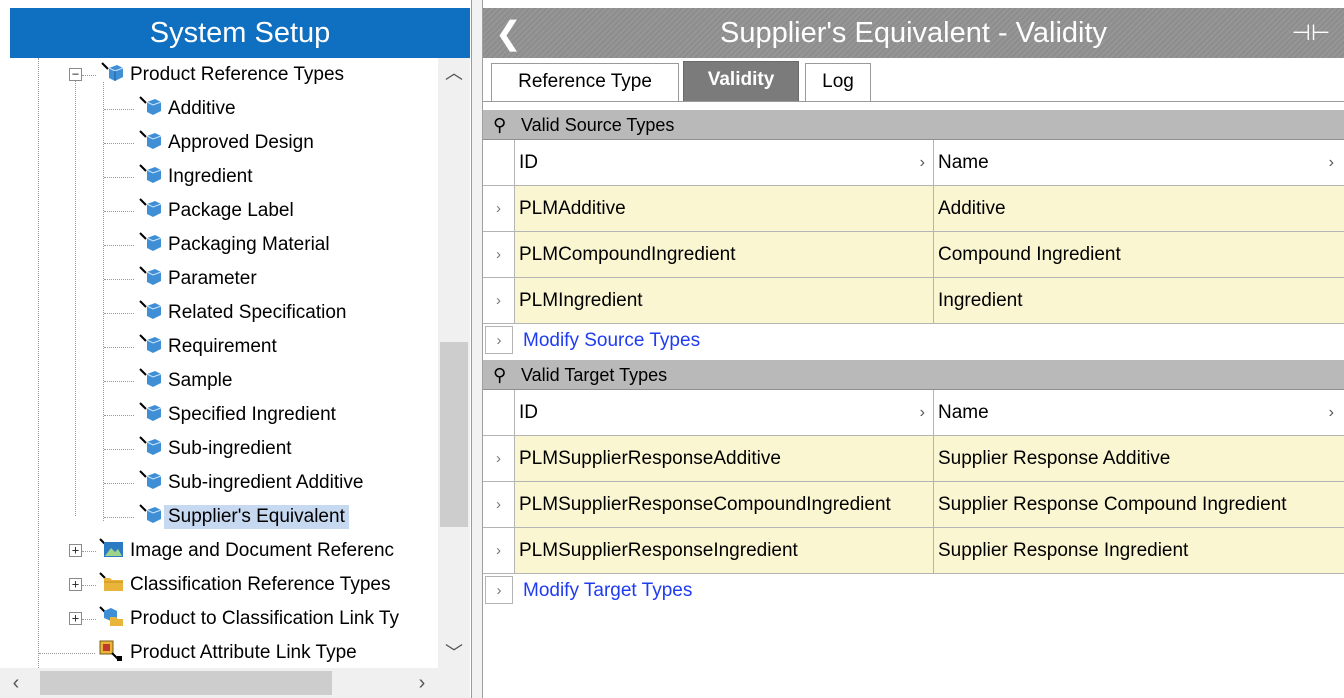 The image size is (1344, 698). I want to click on table-row: › PLMAdditive Additive, so click(913, 209).